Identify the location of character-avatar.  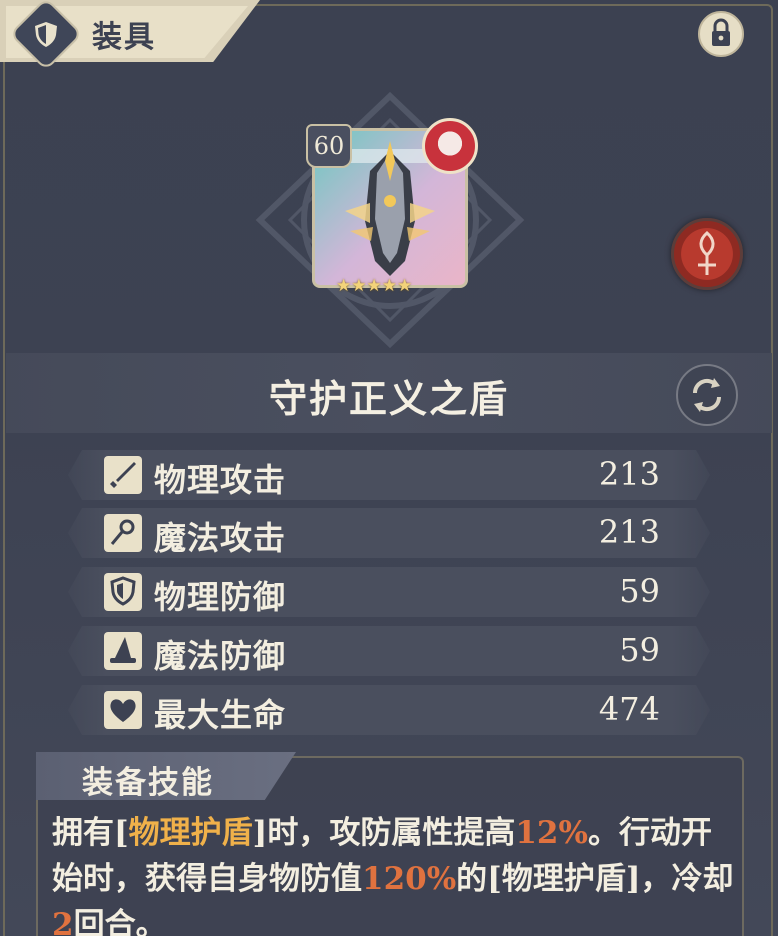
(450, 146).